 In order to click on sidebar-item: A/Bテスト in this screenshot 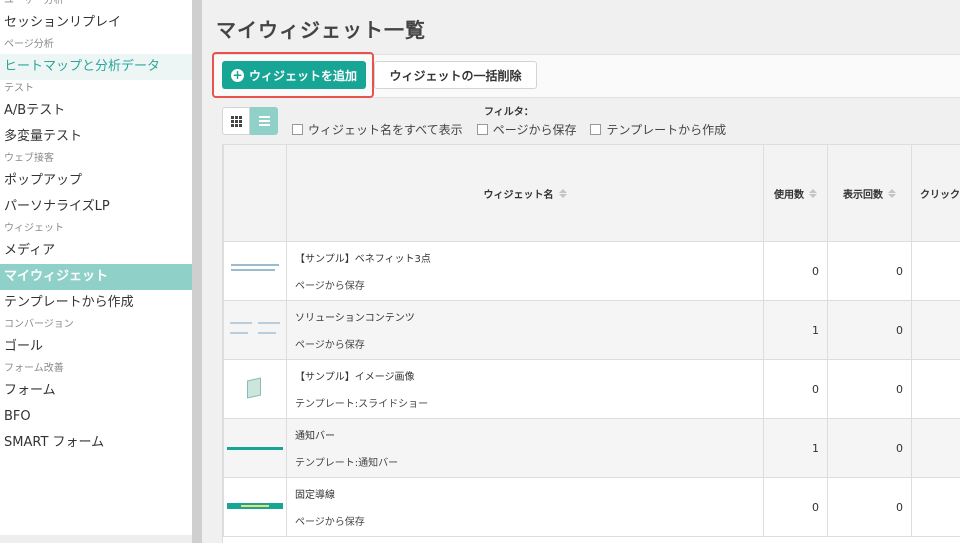, I will do `click(96, 111)`.